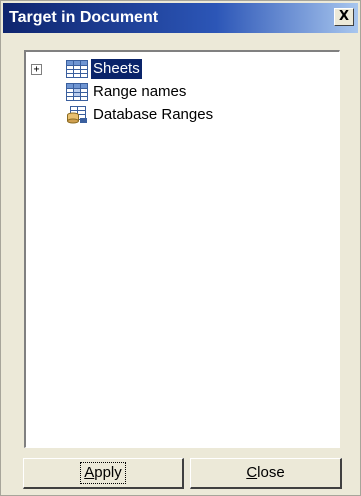 The height and width of the screenshot is (496, 361). I want to click on tree-item-database-ranges: Database Ranges, so click(182, 115).